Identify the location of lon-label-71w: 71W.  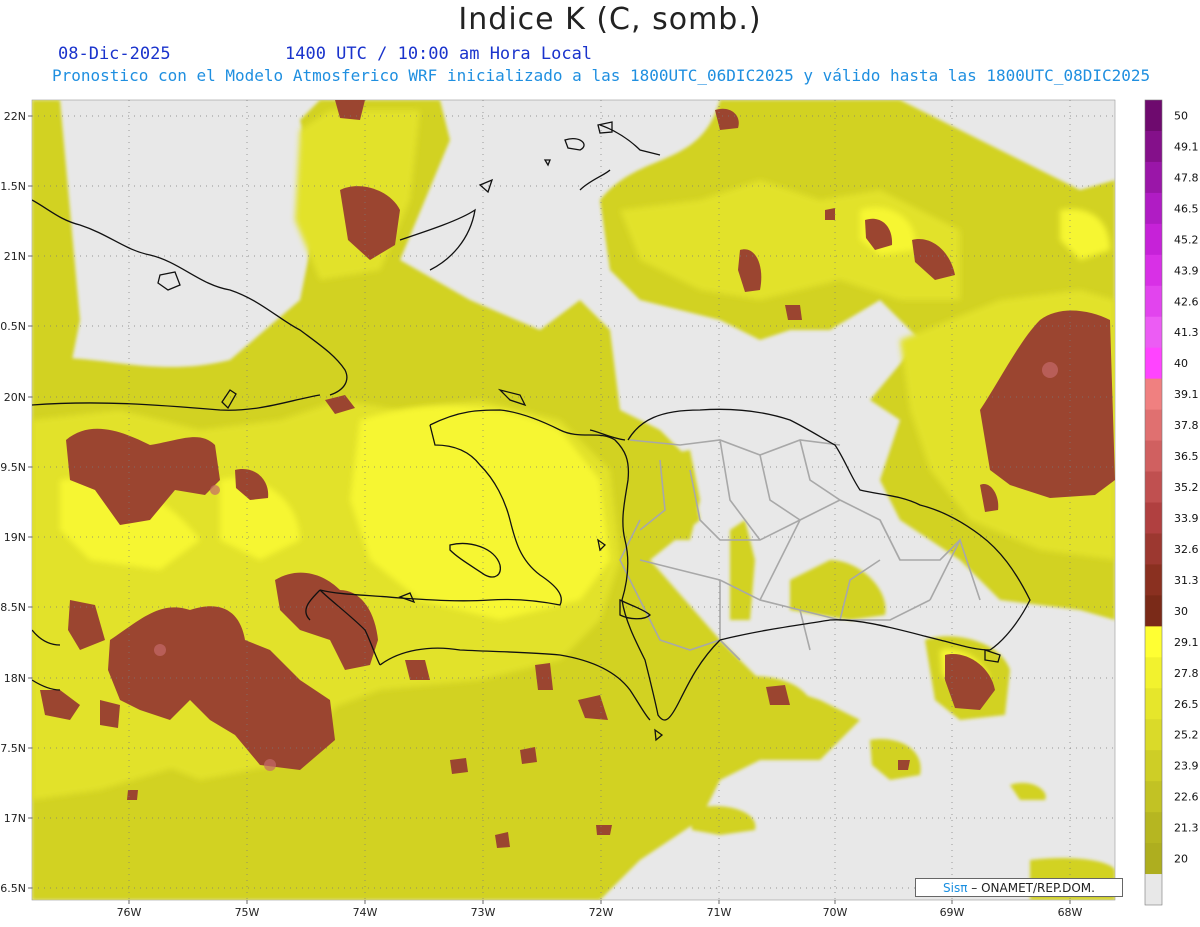
(719, 912).